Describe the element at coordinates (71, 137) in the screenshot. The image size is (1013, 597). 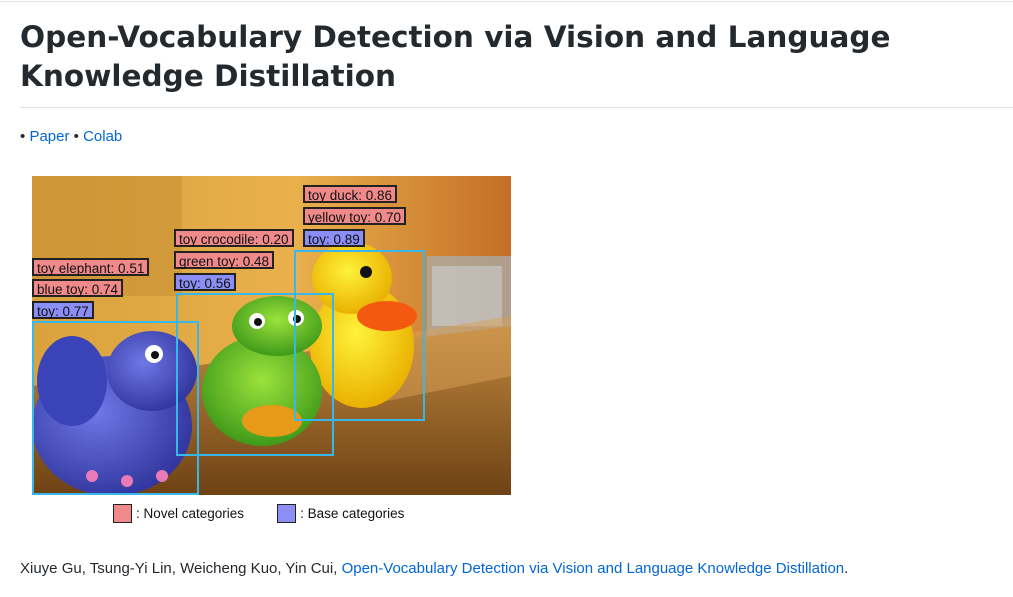
I see `links-row: • Paper • Colab` at that location.